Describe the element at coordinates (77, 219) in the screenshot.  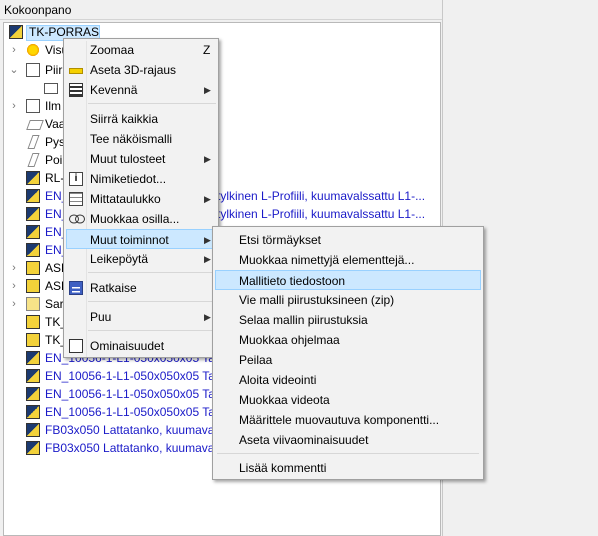
I see `edit-parts-icon` at that location.